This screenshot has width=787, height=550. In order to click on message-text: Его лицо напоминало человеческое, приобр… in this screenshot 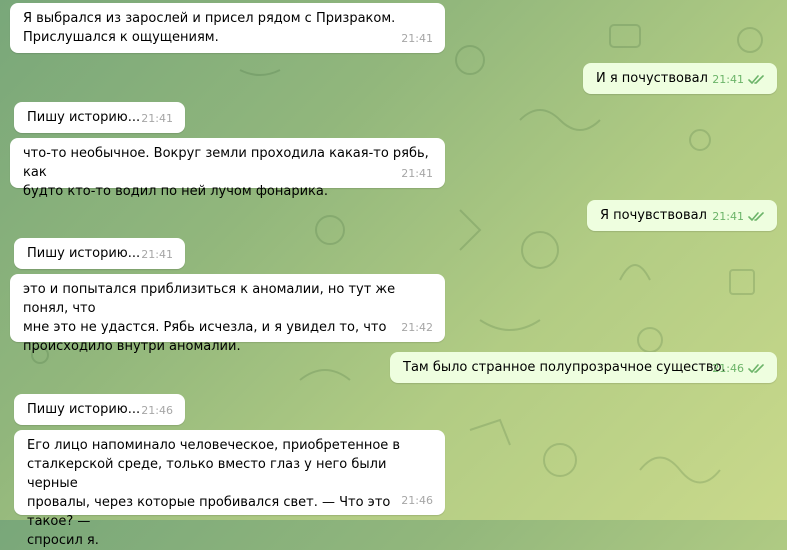, I will do `click(214, 493)`.